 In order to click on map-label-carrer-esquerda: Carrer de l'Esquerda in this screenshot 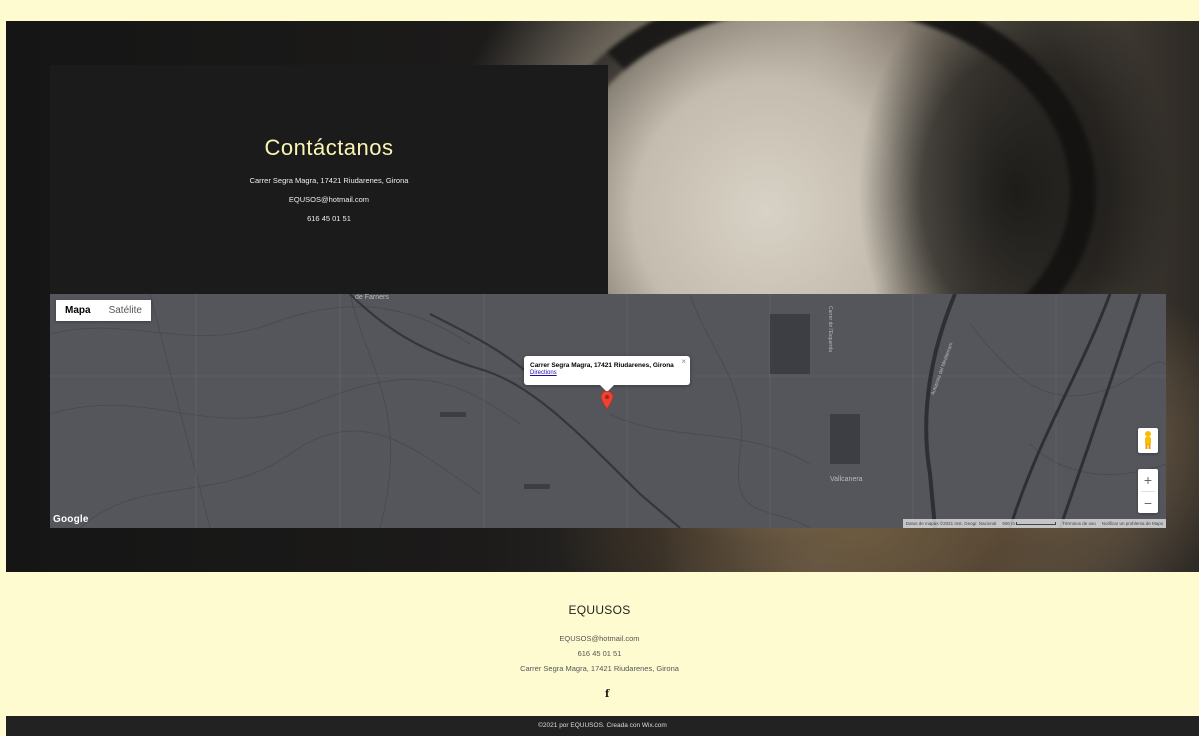, I will do `click(830, 329)`.